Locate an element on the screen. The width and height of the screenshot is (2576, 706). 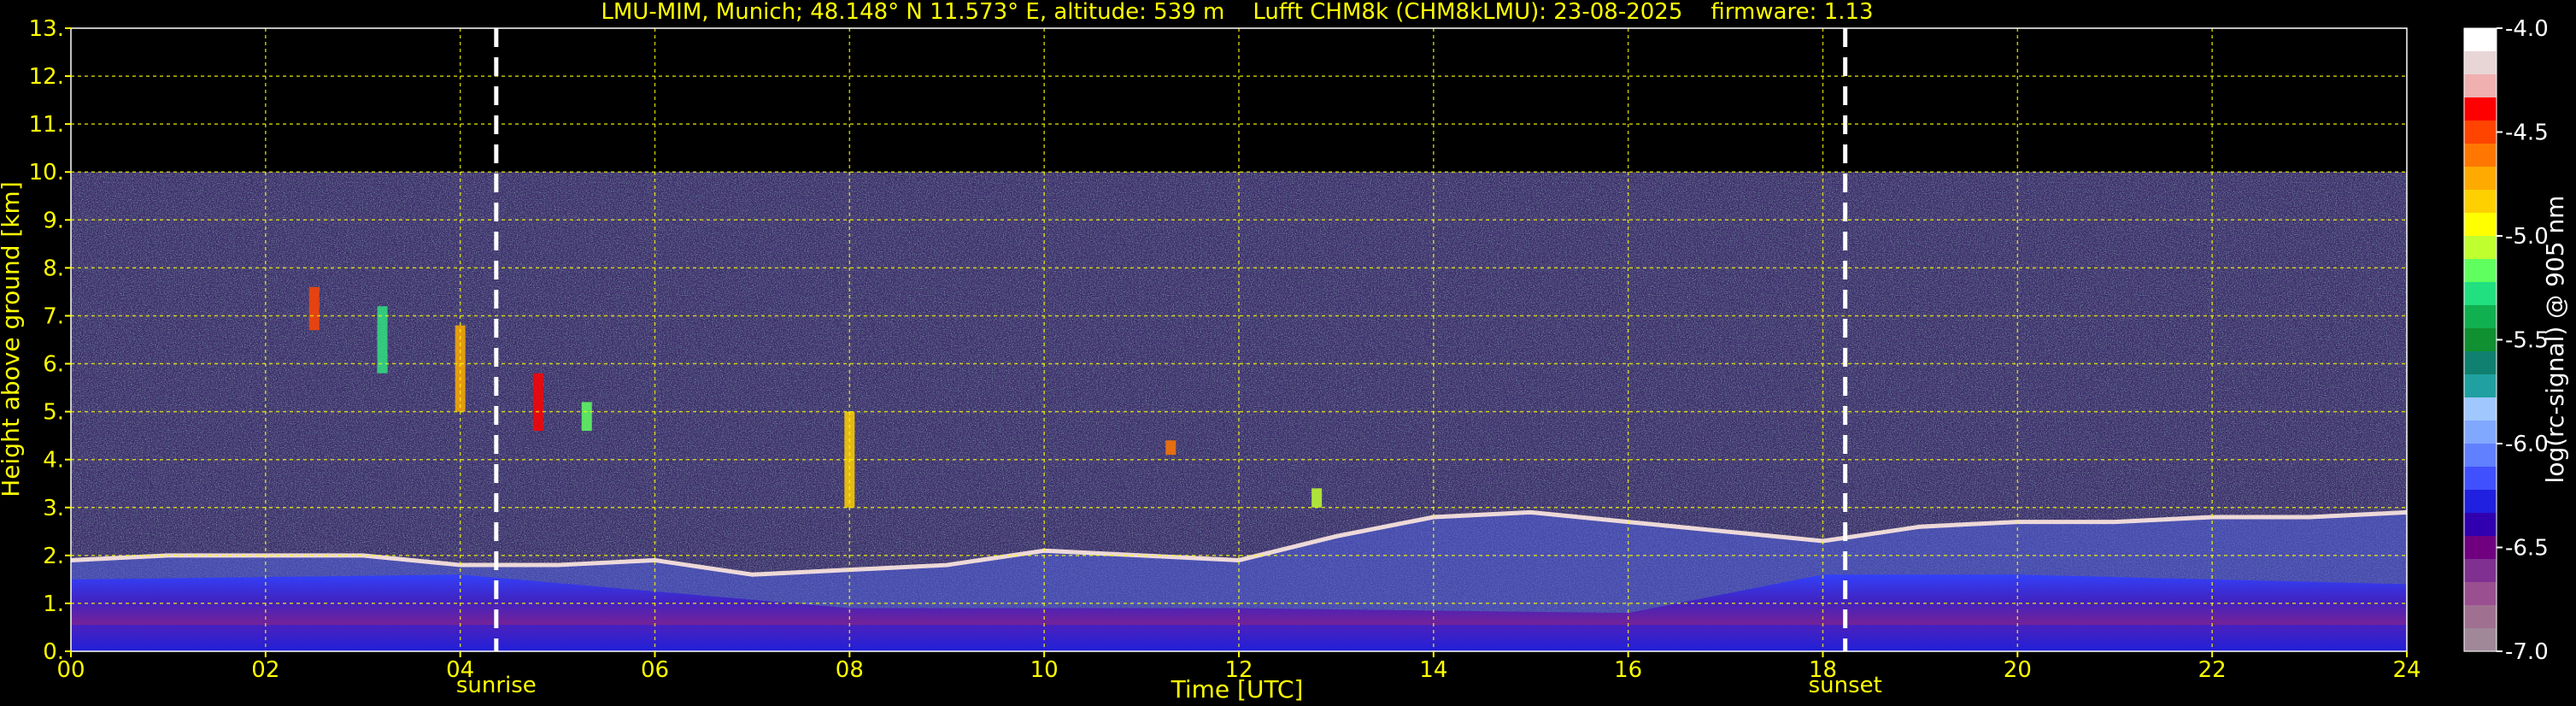
y-axis-label: Height above ground [km] is located at coordinates (12, 339).